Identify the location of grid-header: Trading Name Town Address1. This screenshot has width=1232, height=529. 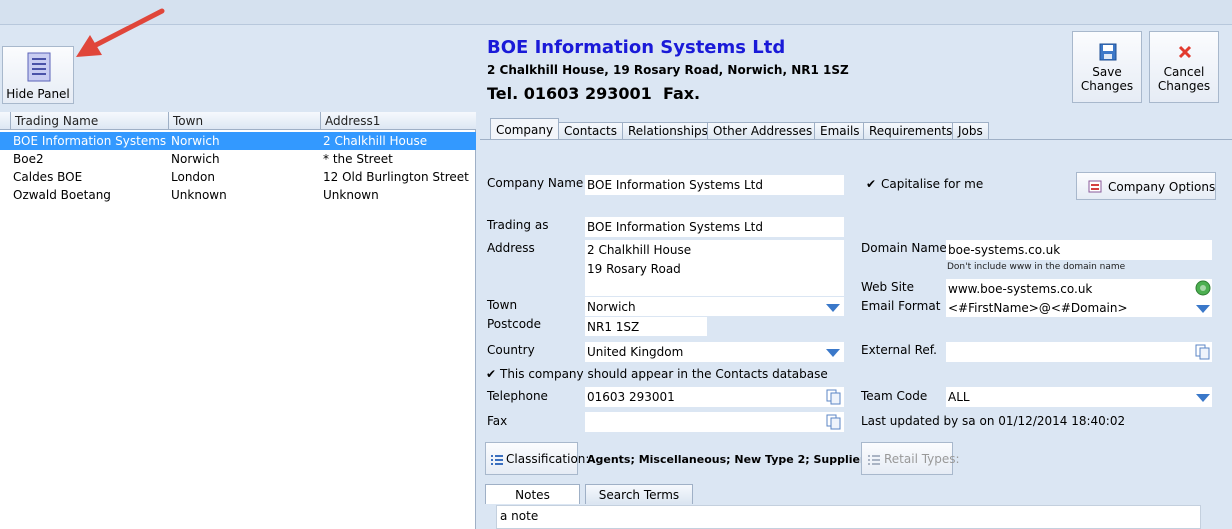
(238, 121).